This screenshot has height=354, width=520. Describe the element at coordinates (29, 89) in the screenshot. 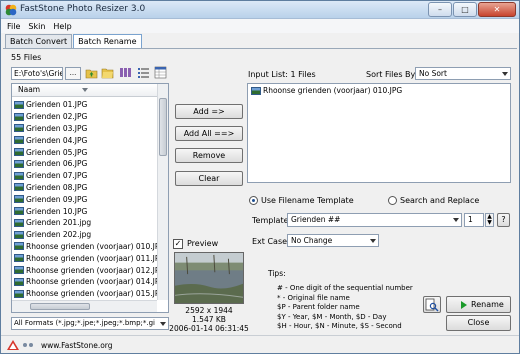

I see `column-header-label: Naam` at that location.